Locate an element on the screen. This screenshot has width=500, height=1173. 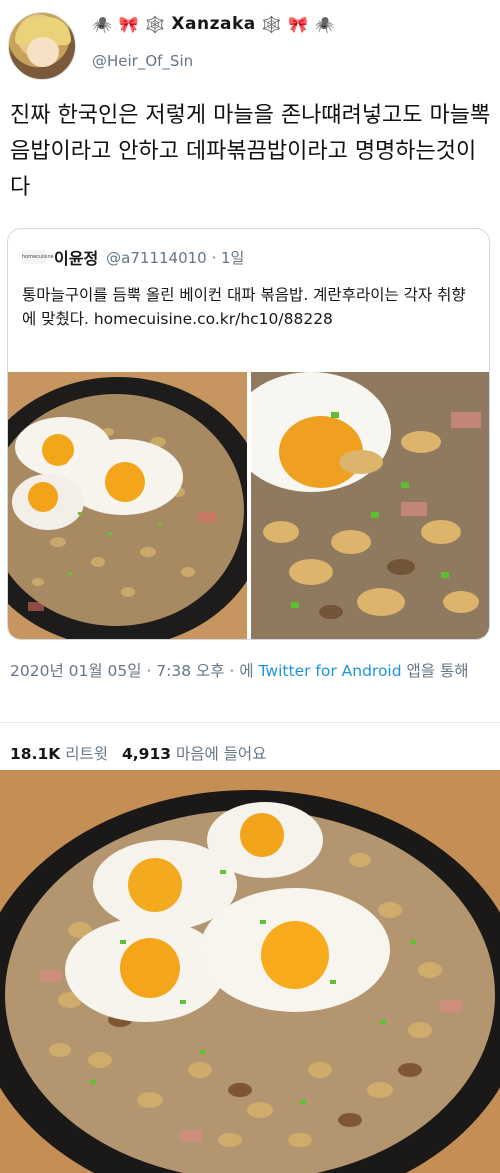
quoted-display-name: 이윤정 is located at coordinates (76, 258).